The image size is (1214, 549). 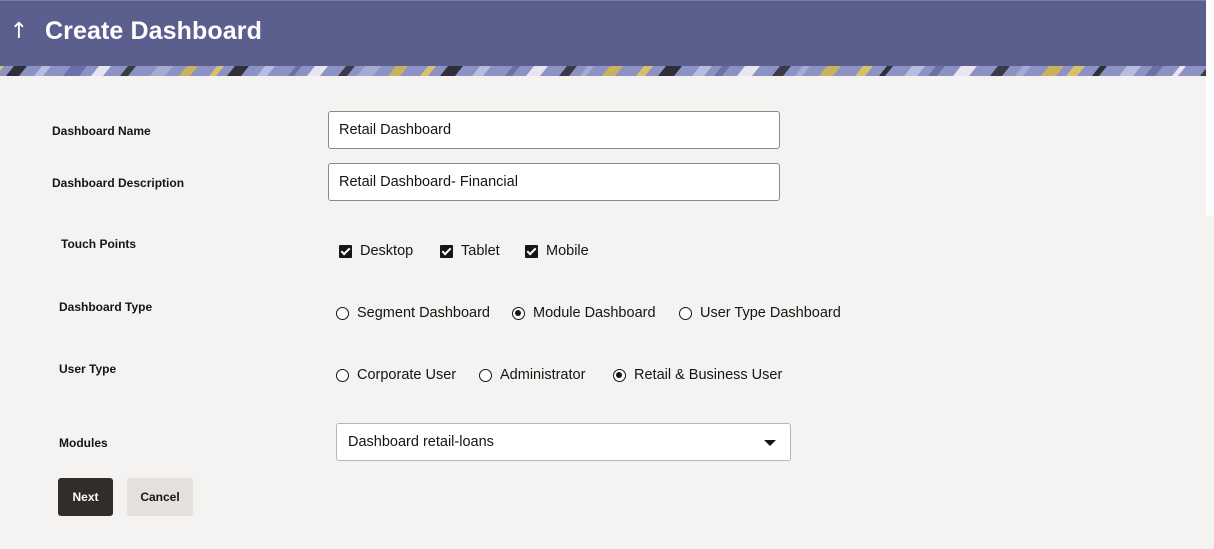 What do you see at coordinates (101, 131) in the screenshot?
I see `dashboard-name-label: Dashboard Name` at bounding box center [101, 131].